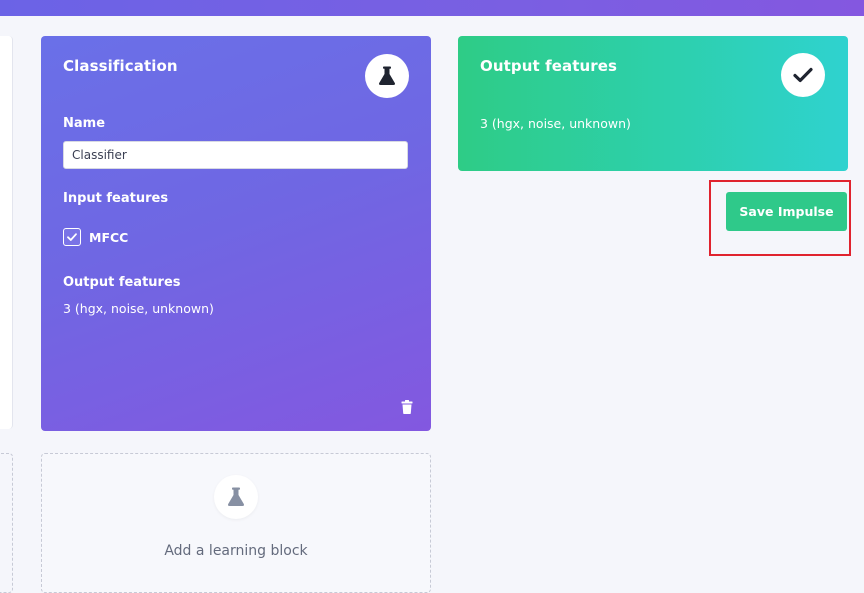  Describe the element at coordinates (120, 66) in the screenshot. I see `learning-block-title: Classification` at that location.